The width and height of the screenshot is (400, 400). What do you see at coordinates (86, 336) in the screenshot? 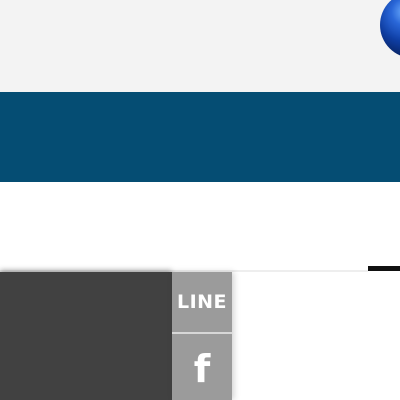
I see `side-drawer-panel` at bounding box center [86, 336].